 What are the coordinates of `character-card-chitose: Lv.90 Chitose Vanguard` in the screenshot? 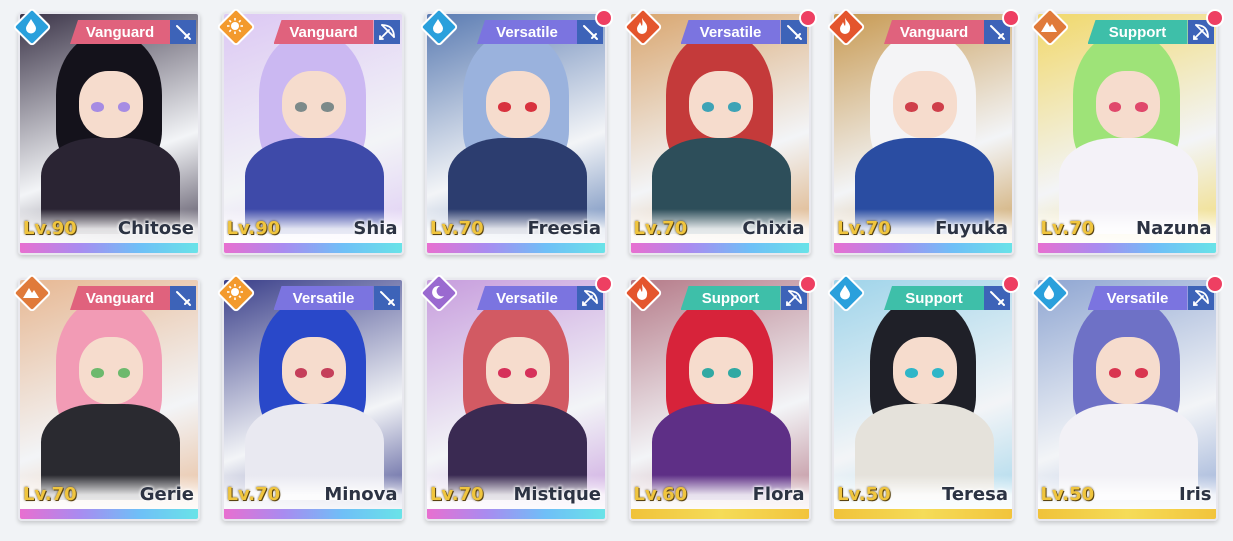 It's located at (106, 131).